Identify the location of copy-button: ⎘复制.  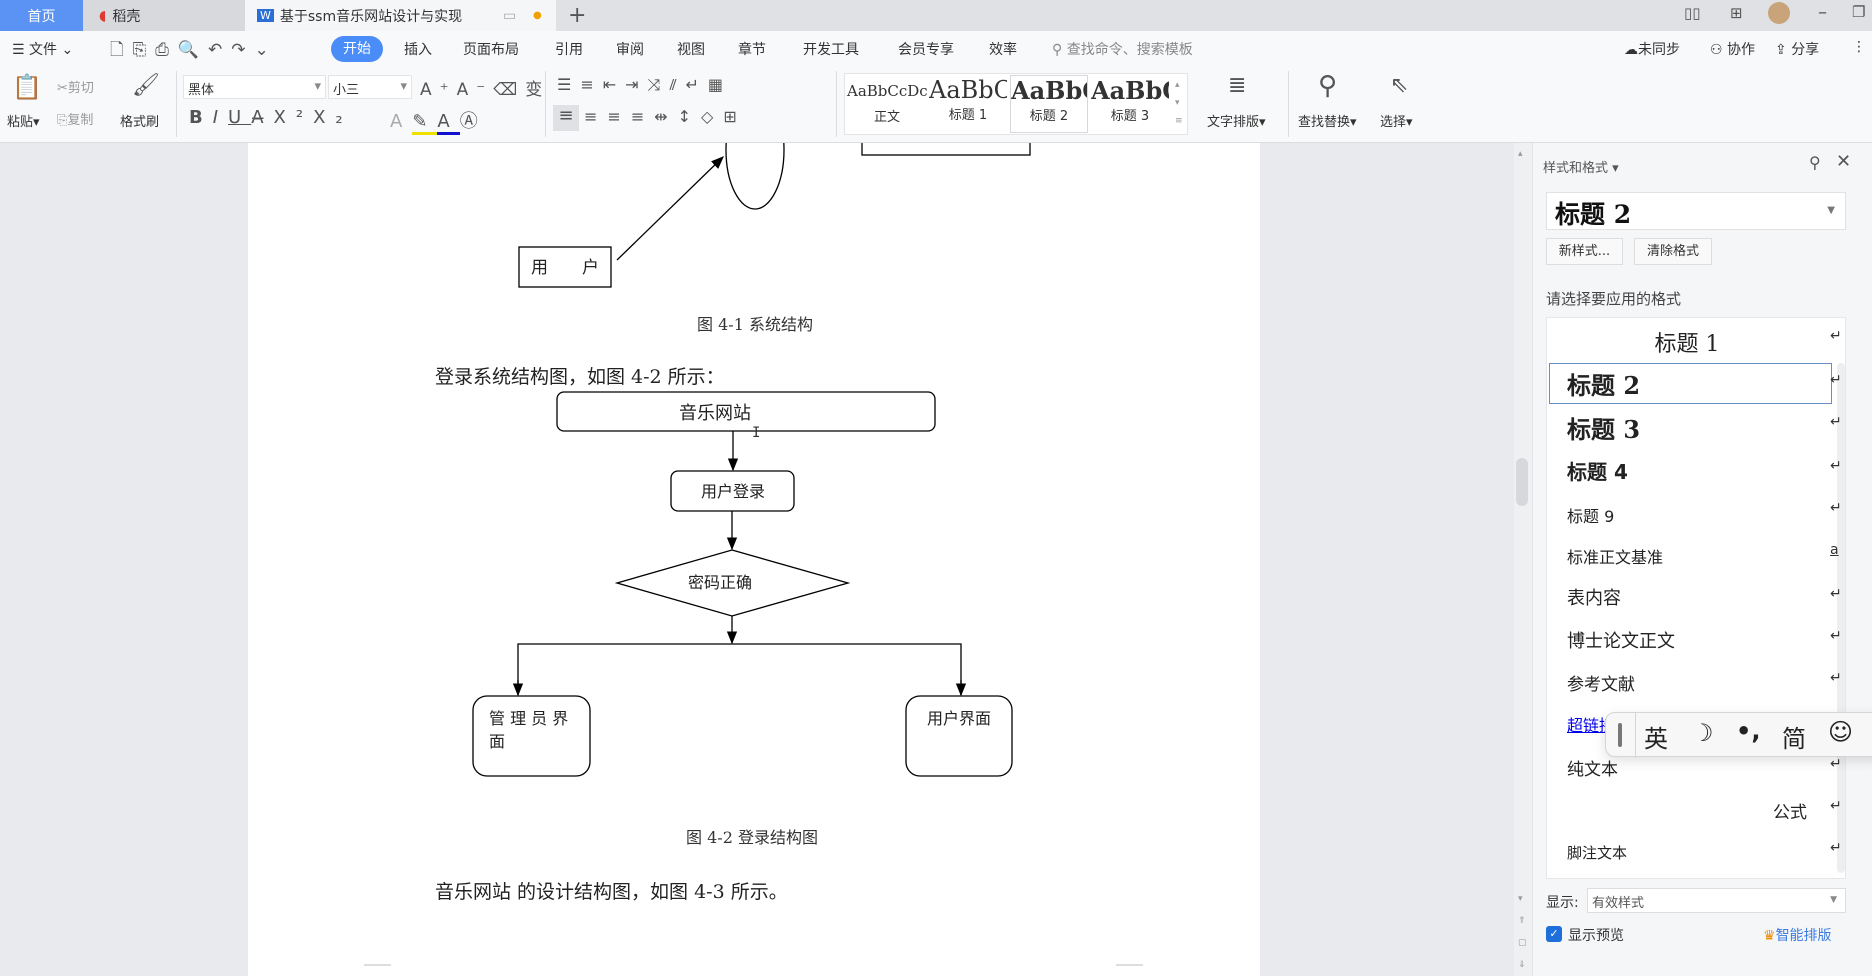
(75, 118).